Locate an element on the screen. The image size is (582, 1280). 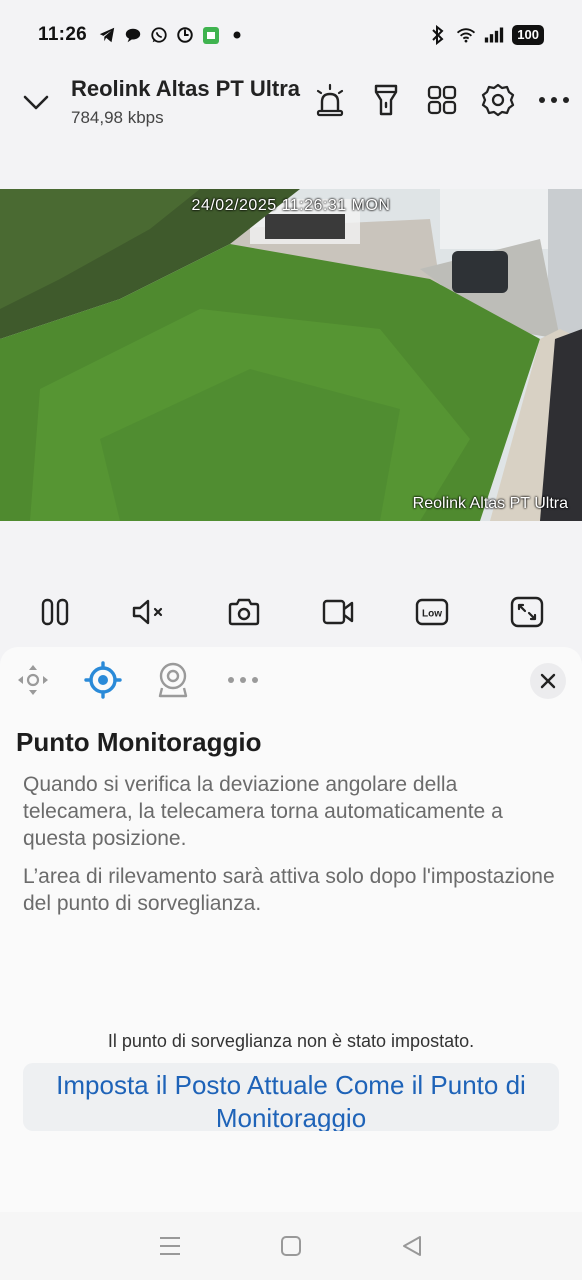
system-nav-bar is located at coordinates (291, 1246).